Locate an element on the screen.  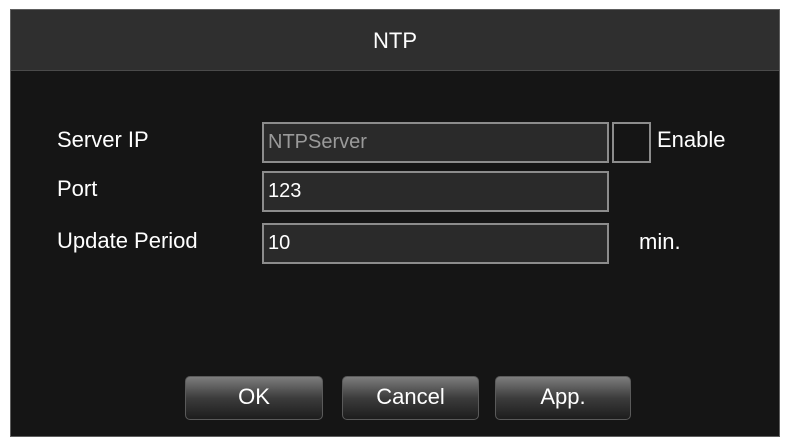
dialog-titlebar: NTP is located at coordinates (395, 40).